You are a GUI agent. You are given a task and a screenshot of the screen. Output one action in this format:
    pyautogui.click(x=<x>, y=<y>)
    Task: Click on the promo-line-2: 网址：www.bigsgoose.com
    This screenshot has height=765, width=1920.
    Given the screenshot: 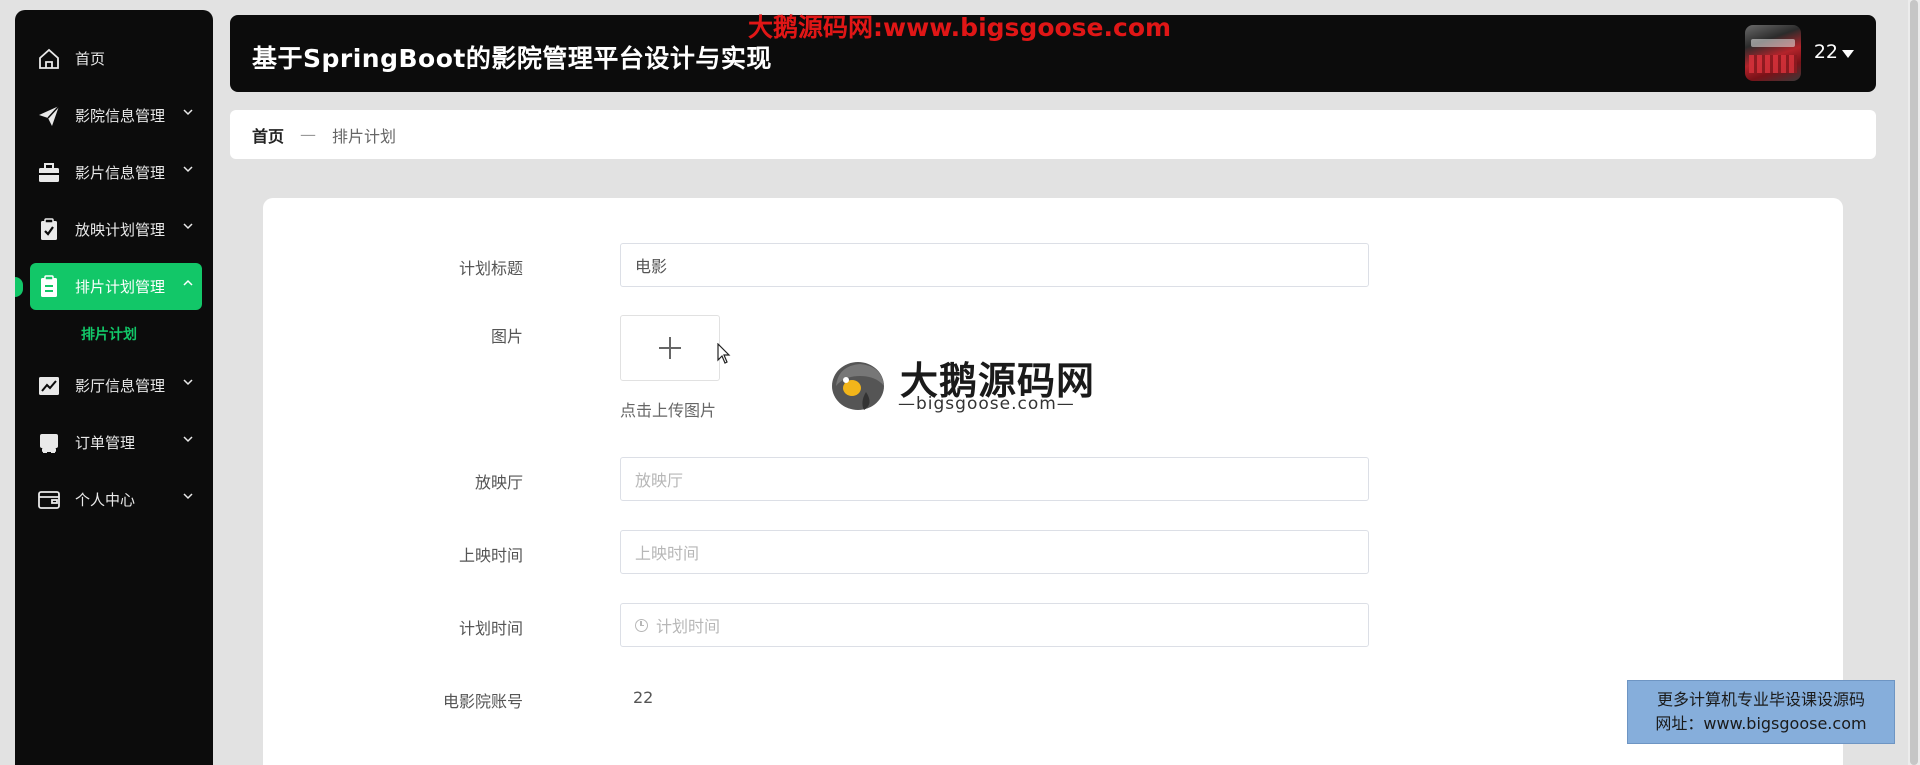 What is the action you would take?
    pyautogui.click(x=1761, y=723)
    